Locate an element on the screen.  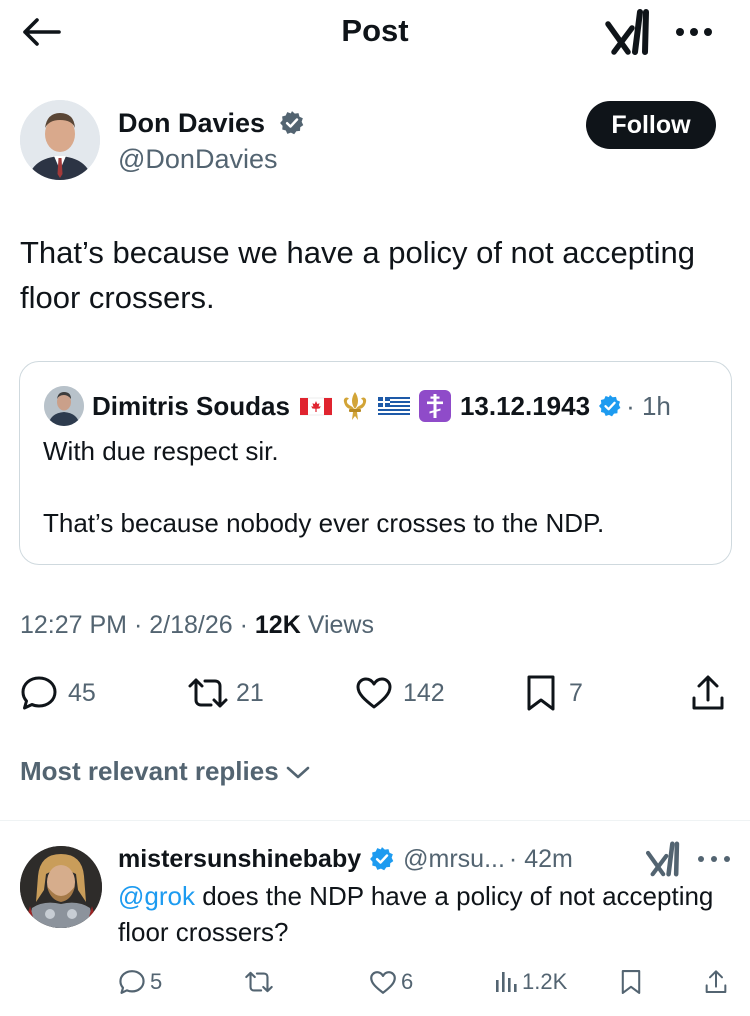
quote-author-photo is located at coordinates (64, 406).